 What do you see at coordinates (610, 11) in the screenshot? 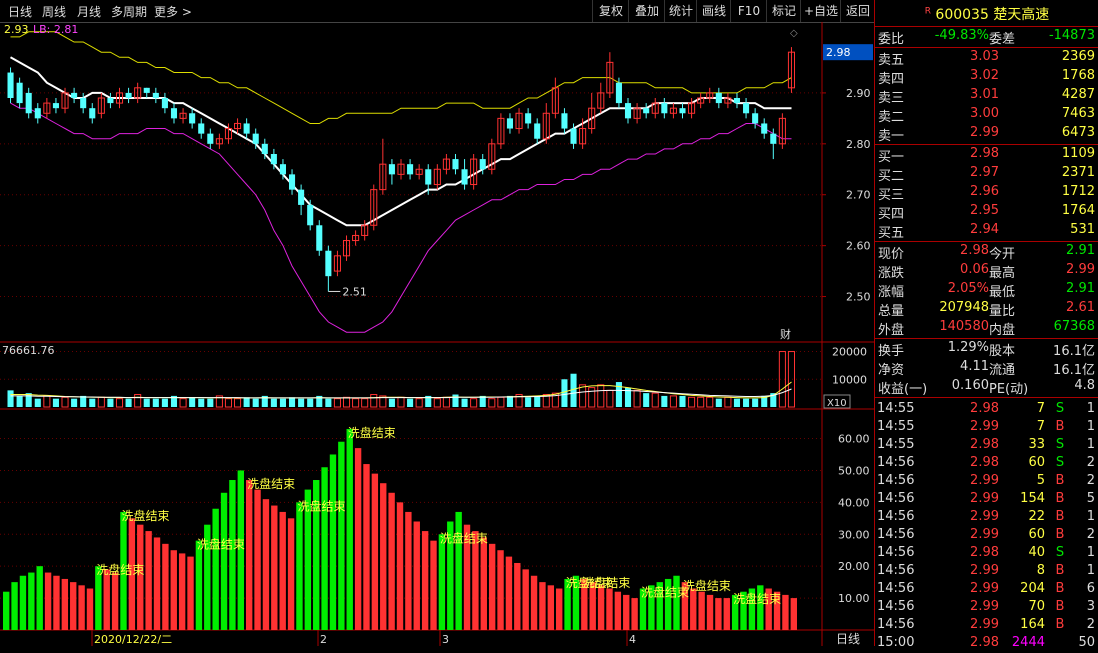
I see `fuquan-button: 复权` at bounding box center [610, 11].